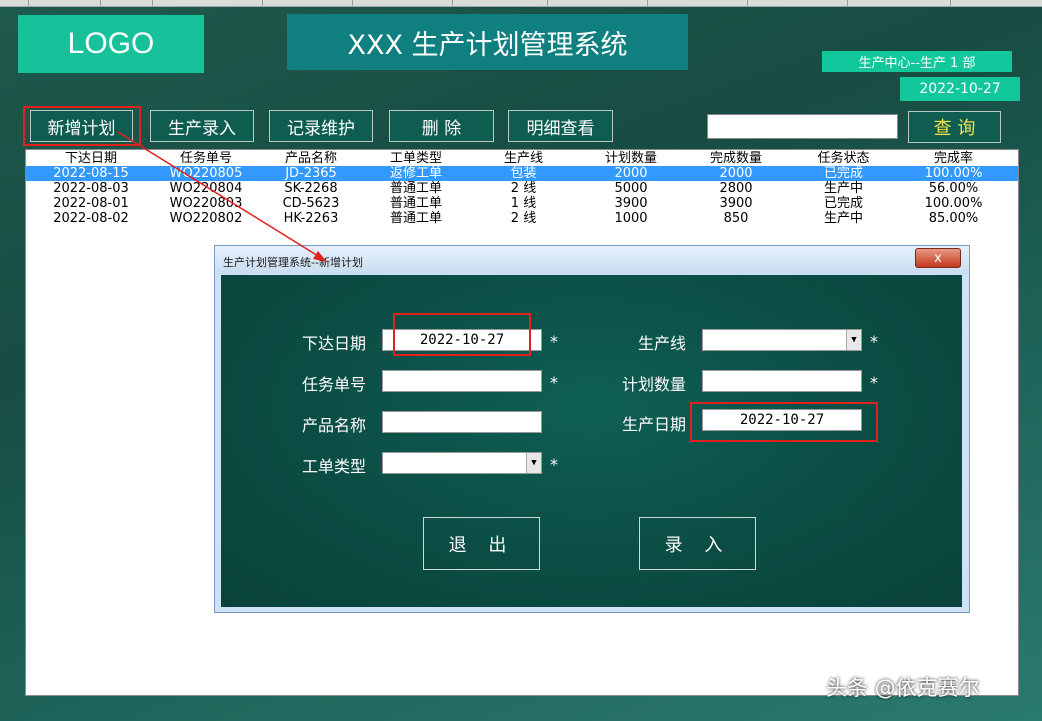  Describe the element at coordinates (462, 463) in the screenshot. I see `order-type-select: ▼` at that location.